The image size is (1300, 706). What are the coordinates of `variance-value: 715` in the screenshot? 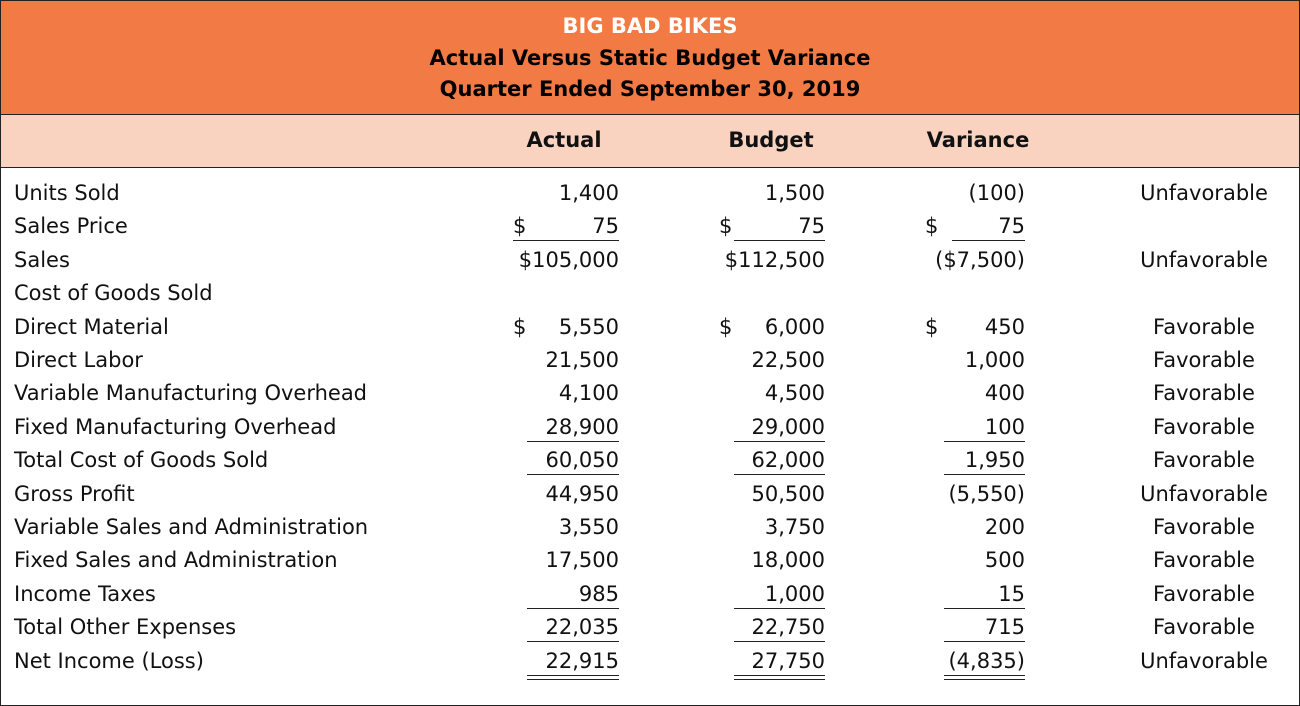 It's located at (1004, 627).